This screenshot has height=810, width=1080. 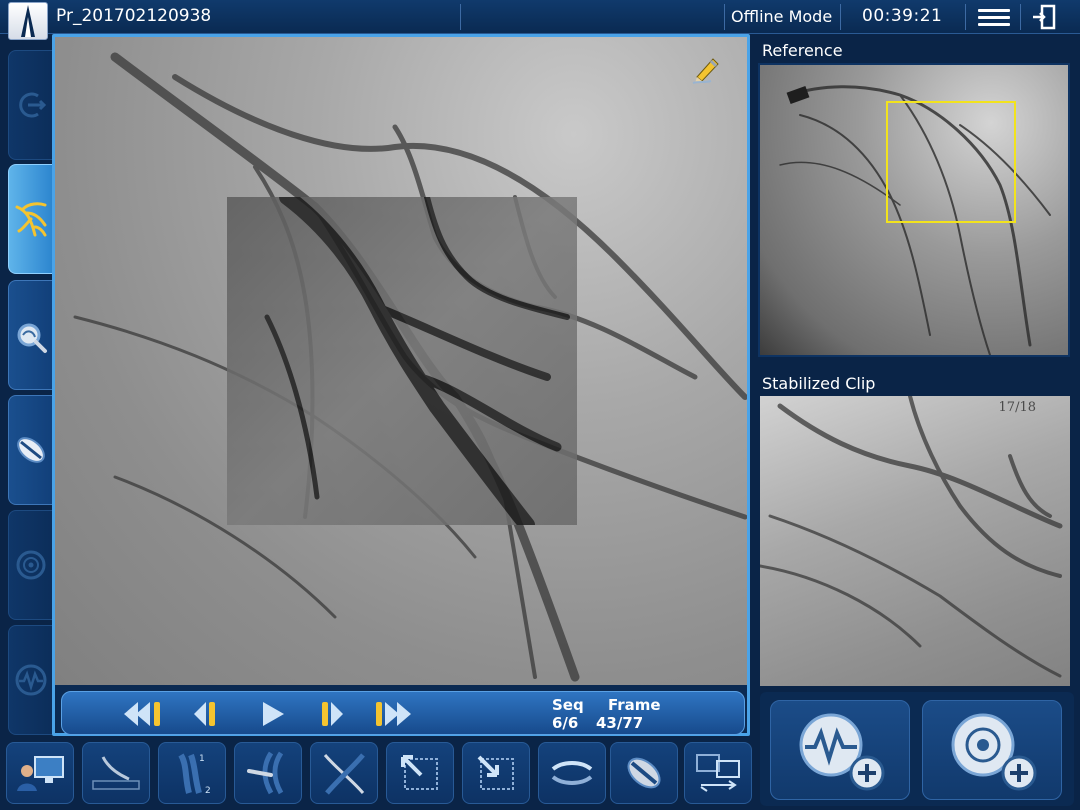 What do you see at coordinates (911, 537) in the screenshot?
I see `stabilized-vessels` at bounding box center [911, 537].